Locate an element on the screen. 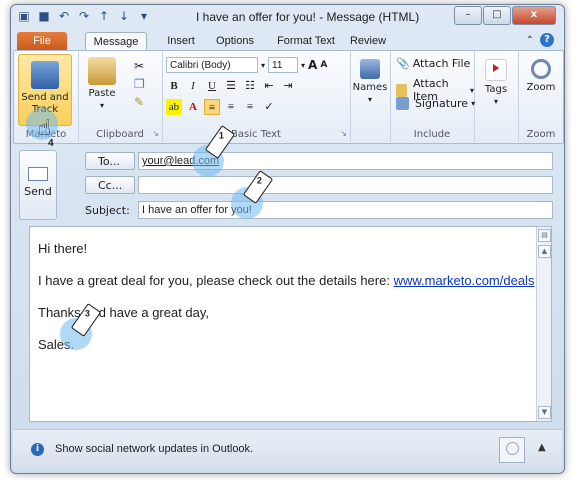 The height and width of the screenshot is (484, 577). send-label: Send is located at coordinates (38, 191).